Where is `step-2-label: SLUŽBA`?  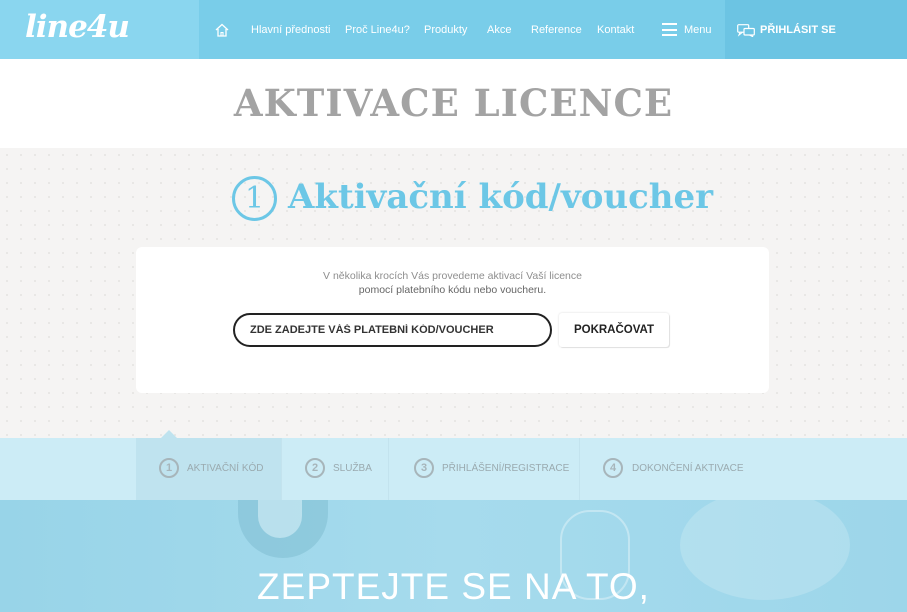 step-2-label: SLUŽBA is located at coordinates (352, 468).